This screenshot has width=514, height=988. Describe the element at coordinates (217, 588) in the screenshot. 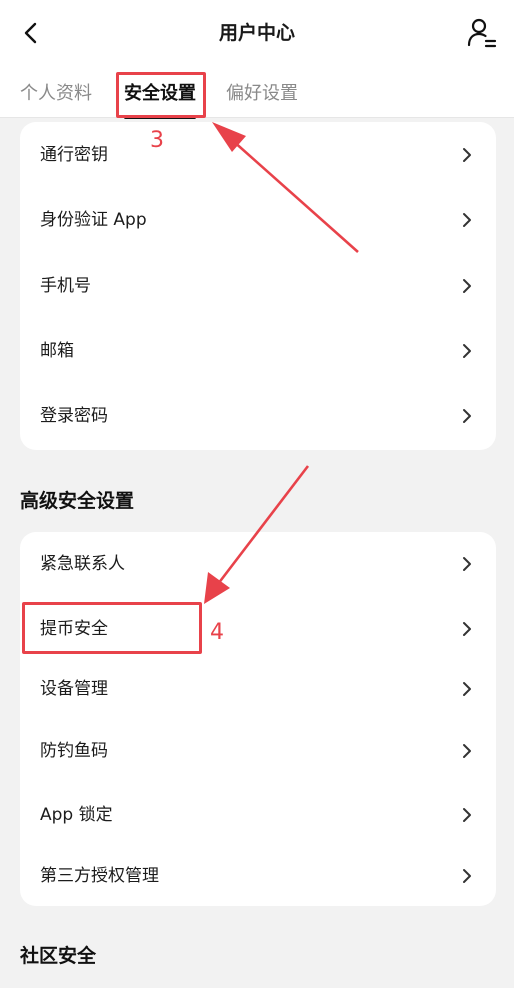

I see `annotation-arrow-4-head` at that location.